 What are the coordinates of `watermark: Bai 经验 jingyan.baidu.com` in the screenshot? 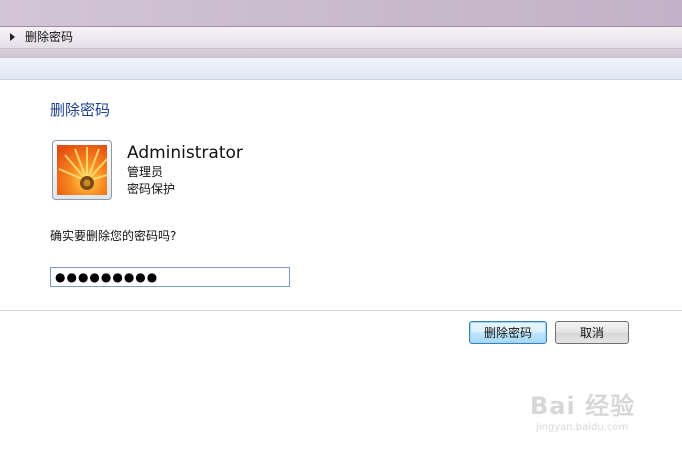 It's located at (591, 410).